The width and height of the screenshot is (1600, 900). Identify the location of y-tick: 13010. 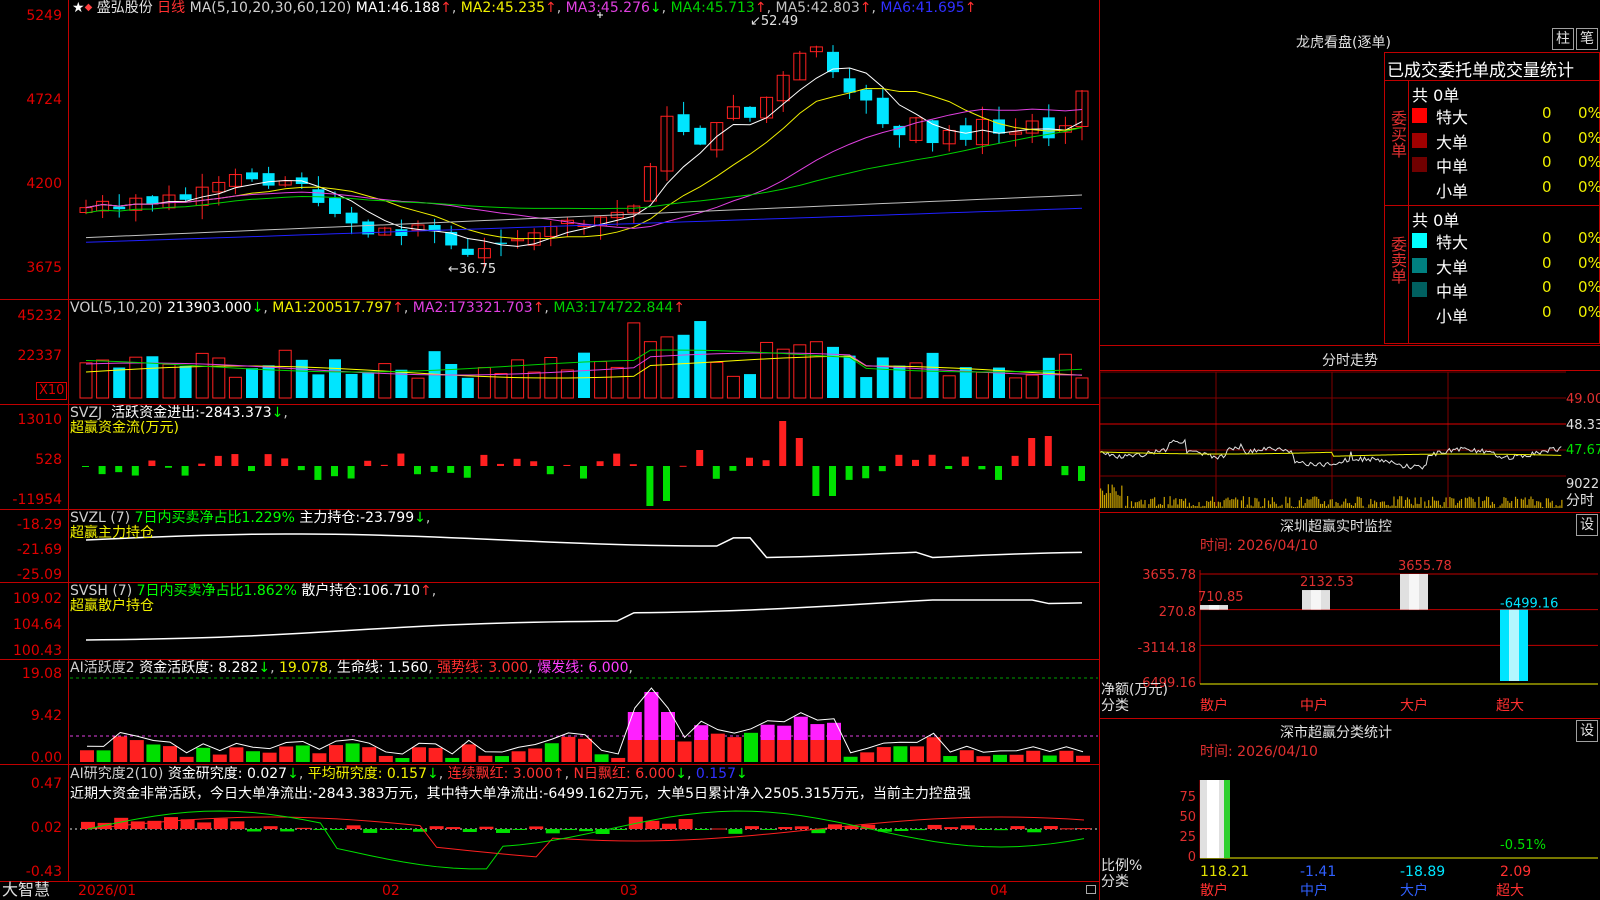
(39, 420).